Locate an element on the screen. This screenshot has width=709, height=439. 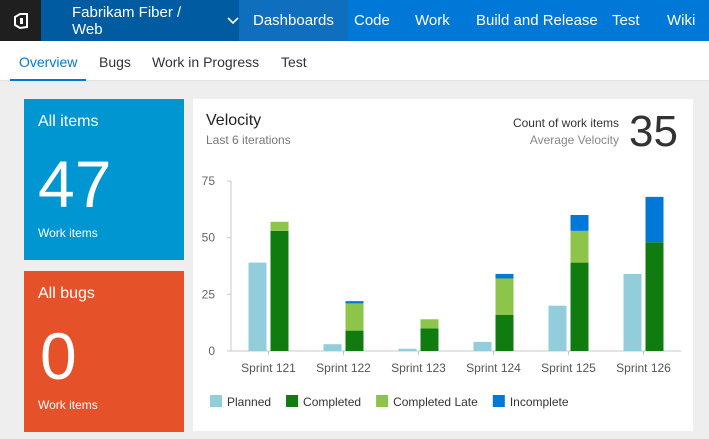
legend-label: Completed is located at coordinates (332, 402).